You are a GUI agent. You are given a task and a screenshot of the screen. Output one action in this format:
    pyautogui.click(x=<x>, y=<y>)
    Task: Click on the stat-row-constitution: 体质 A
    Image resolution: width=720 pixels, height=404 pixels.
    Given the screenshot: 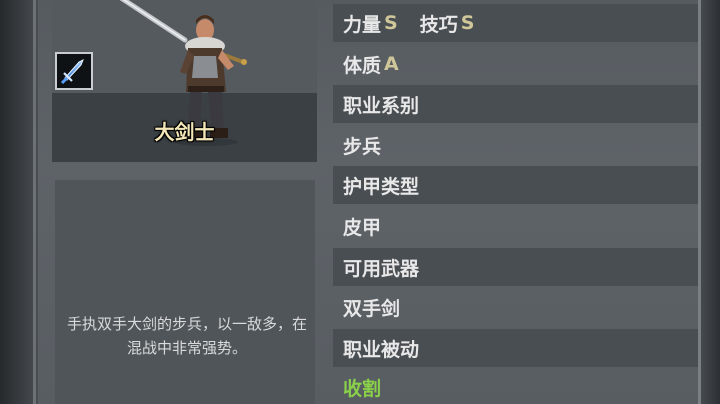 What is the action you would take?
    pyautogui.click(x=515, y=64)
    